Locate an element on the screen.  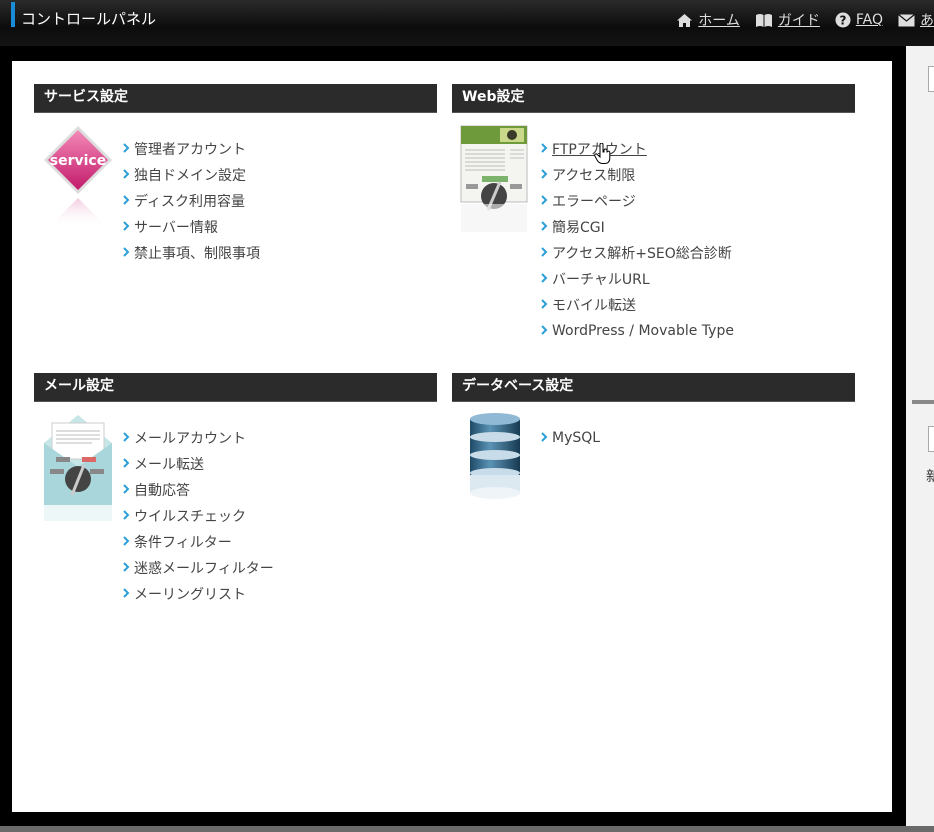
panel-mail-title: メール設定 is located at coordinates (235, 387).